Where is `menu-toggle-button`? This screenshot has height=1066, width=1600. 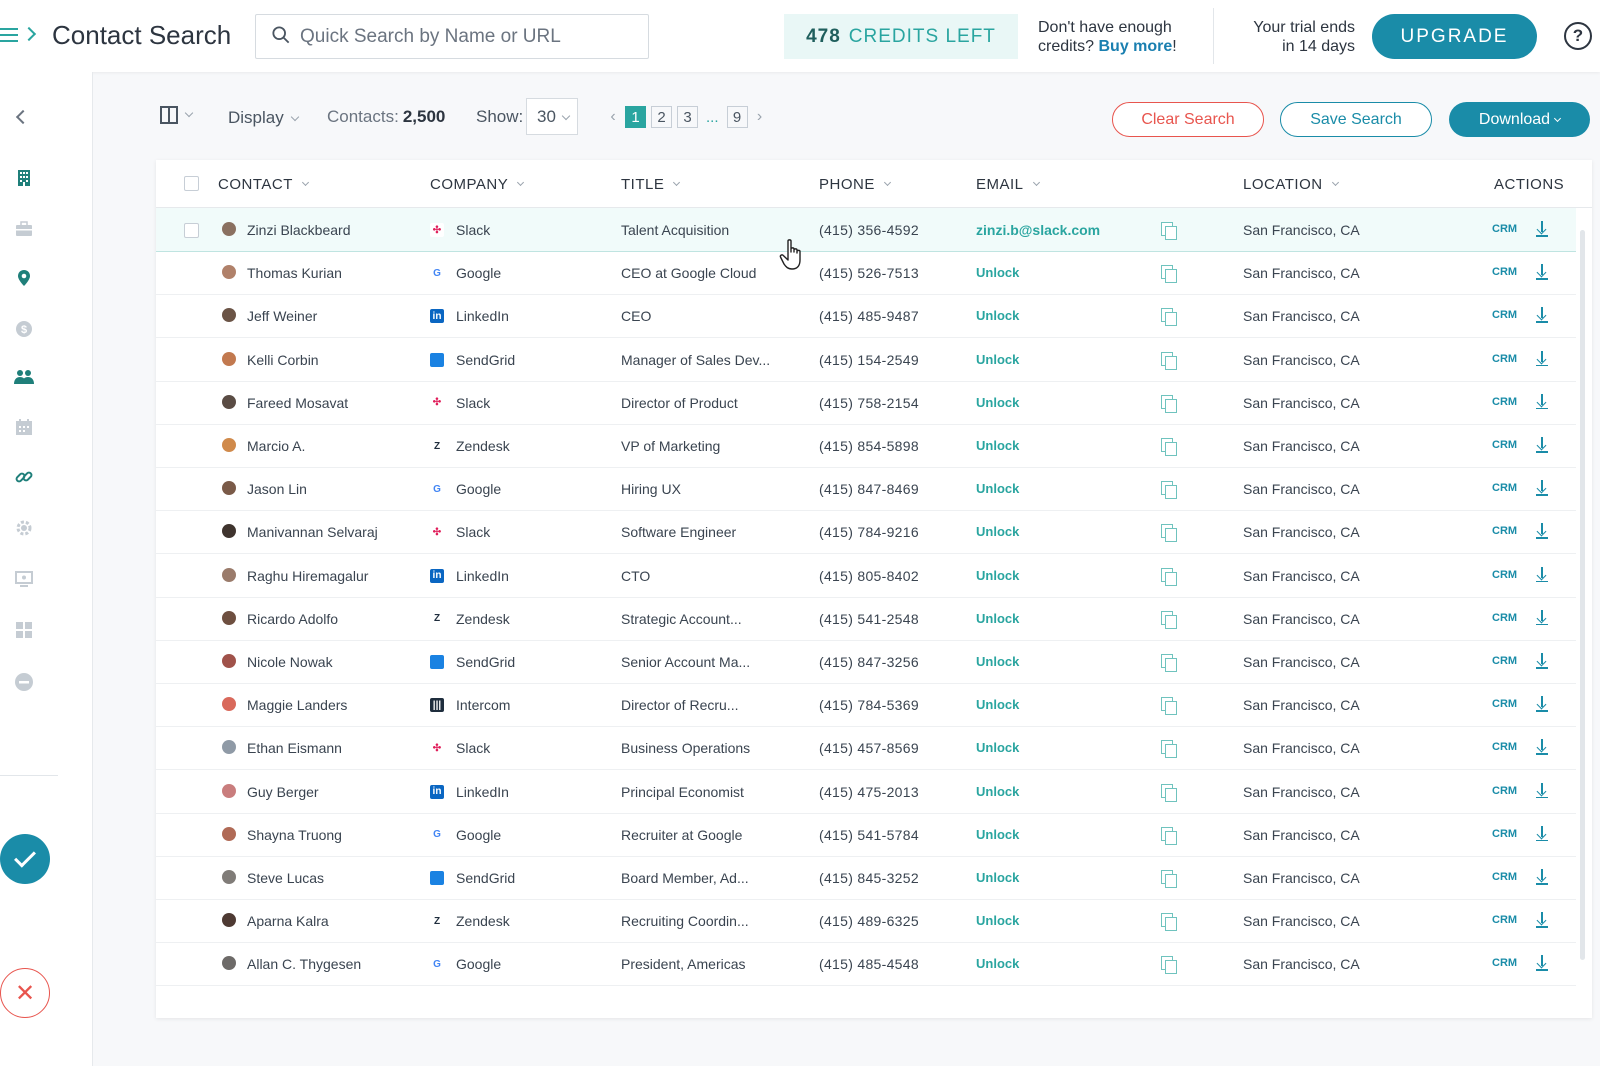 menu-toggle-button is located at coordinates (18, 37).